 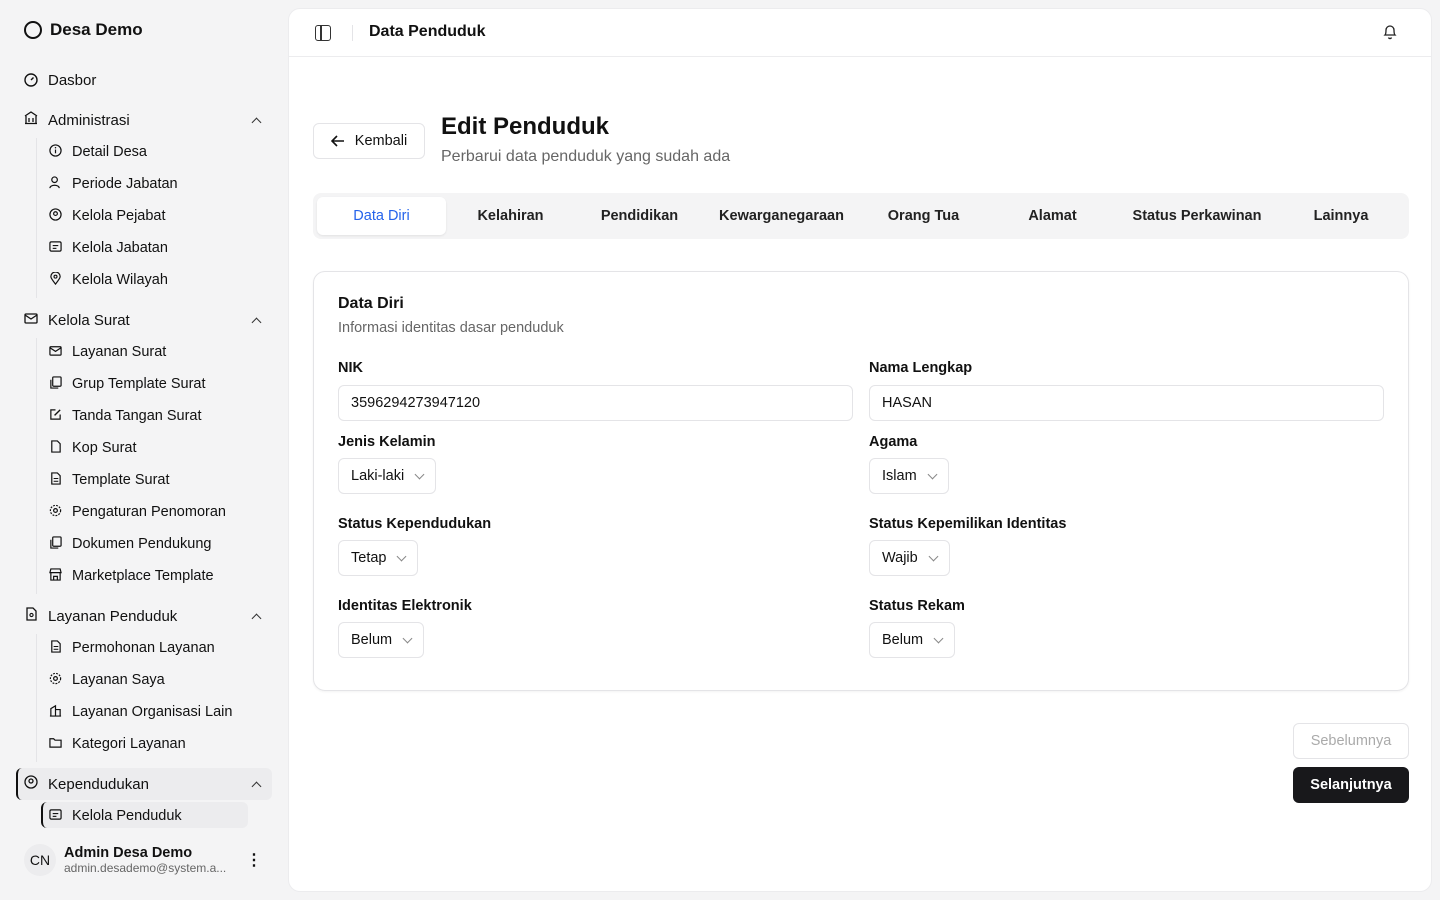 I want to click on sidebar-item-kategori-layanan: Kategori Layanan, so click(x=117, y=744).